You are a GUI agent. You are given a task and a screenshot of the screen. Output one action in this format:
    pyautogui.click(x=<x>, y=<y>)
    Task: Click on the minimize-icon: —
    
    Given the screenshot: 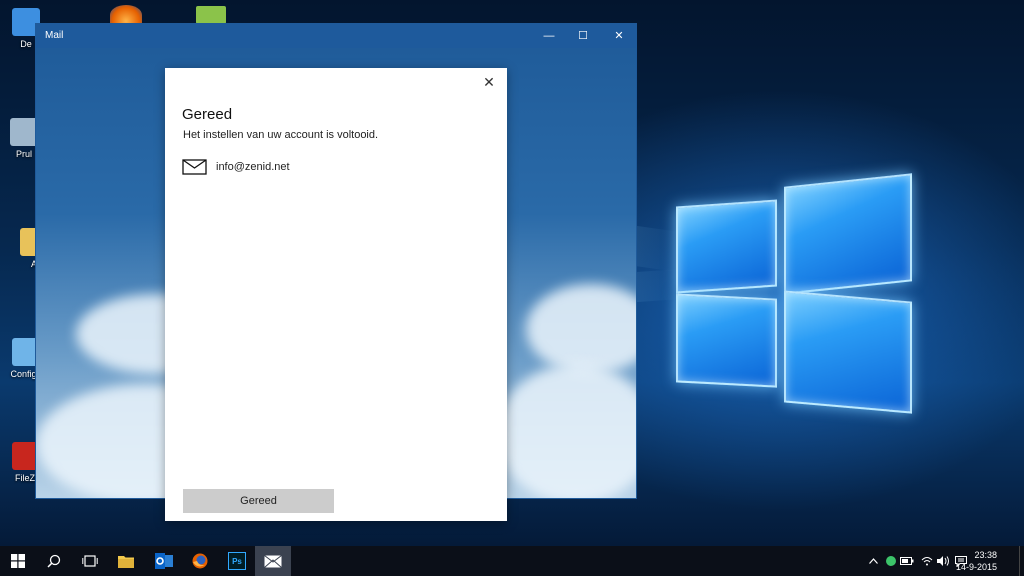 What is the action you would take?
    pyautogui.click(x=549, y=36)
    